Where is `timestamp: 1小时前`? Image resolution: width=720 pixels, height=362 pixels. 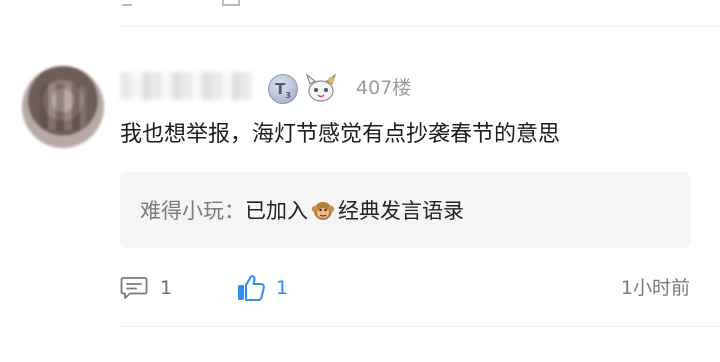
timestamp: 1小时前 is located at coordinates (655, 288).